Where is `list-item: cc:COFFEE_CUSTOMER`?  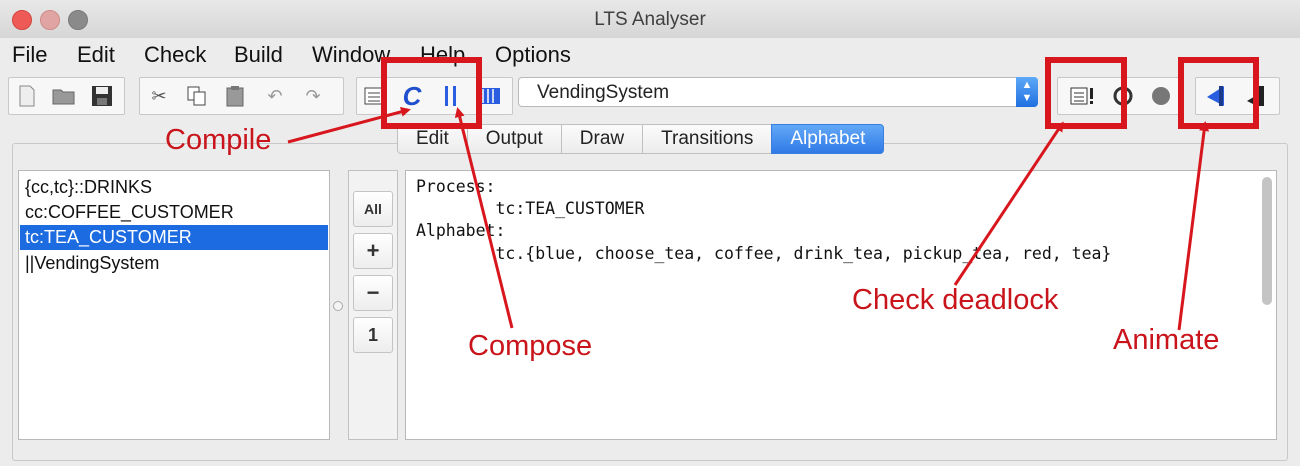 list-item: cc:COFFEE_CUSTOMER is located at coordinates (174, 212).